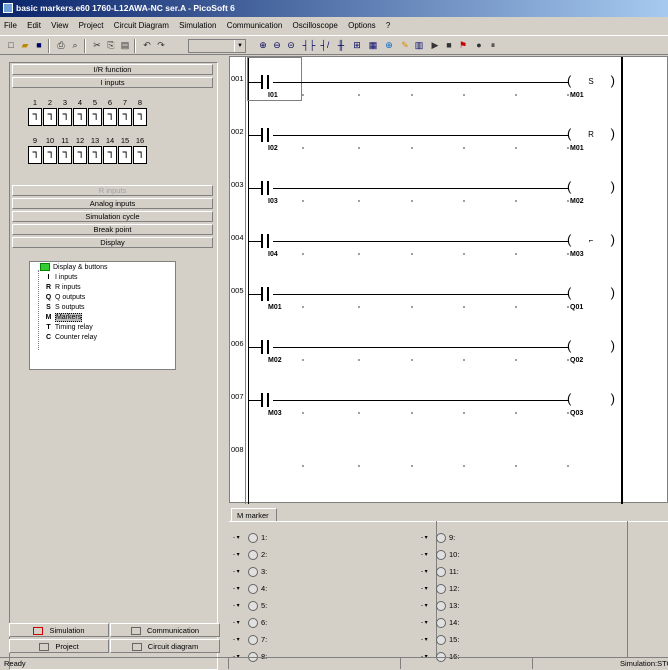 The height and width of the screenshot is (670, 668). What do you see at coordinates (140, 117) in the screenshot?
I see `input-switch-8: ⅂` at bounding box center [140, 117].